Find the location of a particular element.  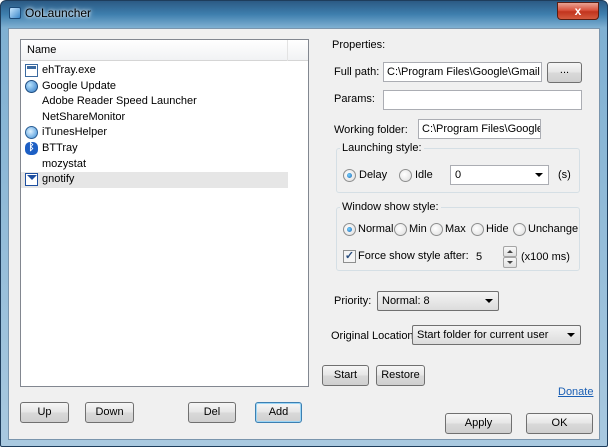

original-location-select: Start folder for current user is located at coordinates (496, 335).